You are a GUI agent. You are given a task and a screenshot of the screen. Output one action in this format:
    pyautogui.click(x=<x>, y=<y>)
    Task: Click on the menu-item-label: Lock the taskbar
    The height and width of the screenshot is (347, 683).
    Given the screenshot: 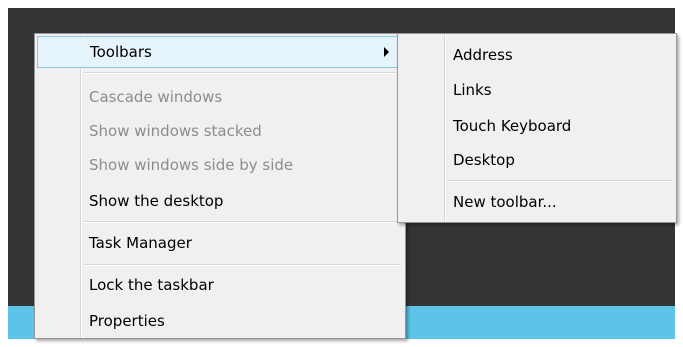 What is the action you would take?
    pyautogui.click(x=151, y=285)
    